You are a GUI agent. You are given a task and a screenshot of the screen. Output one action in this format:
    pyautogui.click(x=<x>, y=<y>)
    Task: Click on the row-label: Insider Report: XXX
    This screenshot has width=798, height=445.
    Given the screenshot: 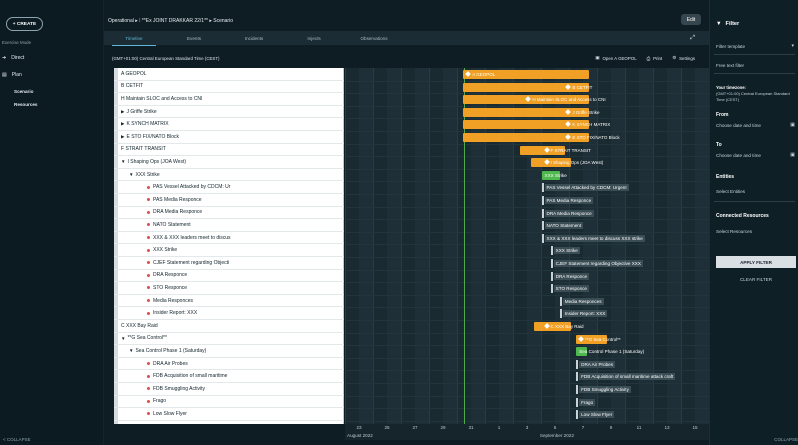 What is the action you would take?
    pyautogui.click(x=229, y=313)
    